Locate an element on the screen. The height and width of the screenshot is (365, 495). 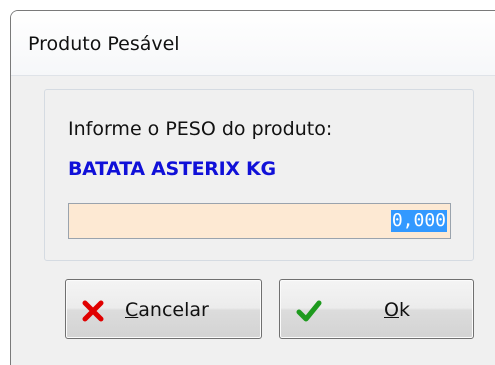
window-title: Produto Pesável is located at coordinates (104, 44).